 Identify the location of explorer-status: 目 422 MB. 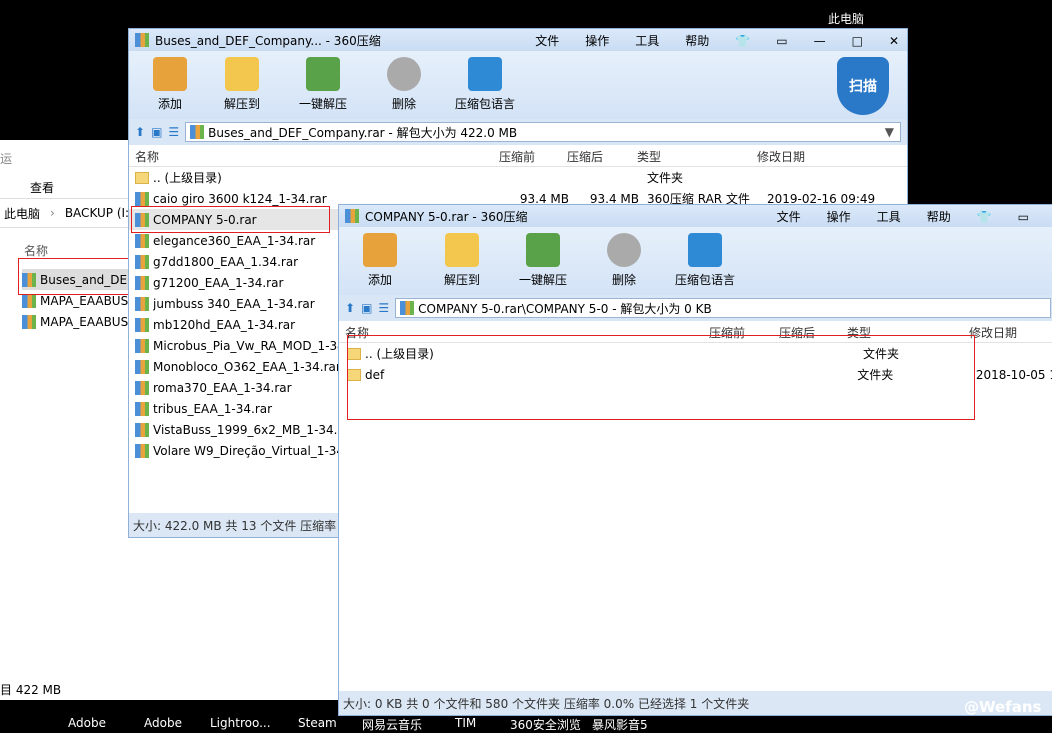
(31, 690).